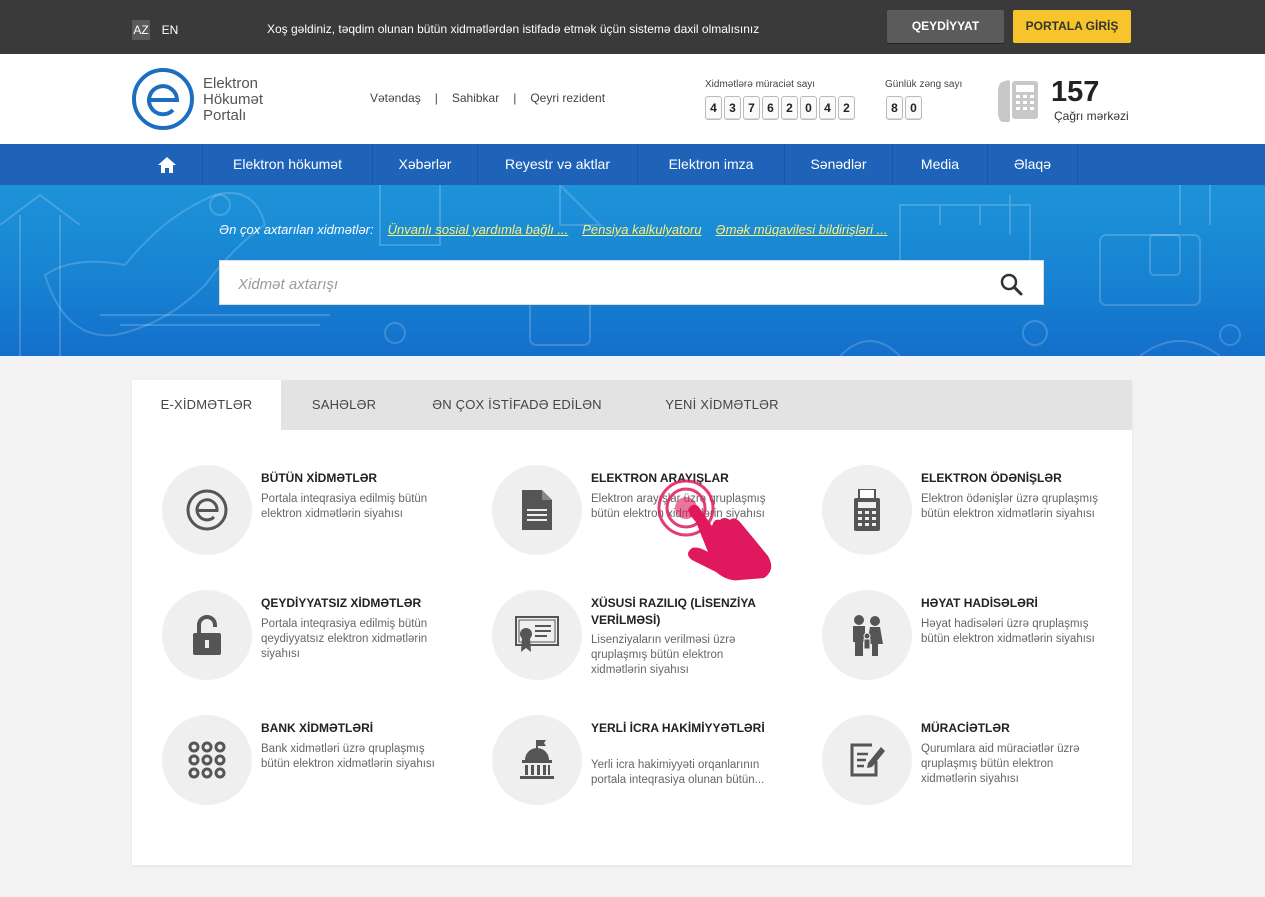 Image resolution: width=1265 pixels, height=897 pixels. Describe the element at coordinates (231, 83) in the screenshot. I see `logo-line: Elektron` at that location.